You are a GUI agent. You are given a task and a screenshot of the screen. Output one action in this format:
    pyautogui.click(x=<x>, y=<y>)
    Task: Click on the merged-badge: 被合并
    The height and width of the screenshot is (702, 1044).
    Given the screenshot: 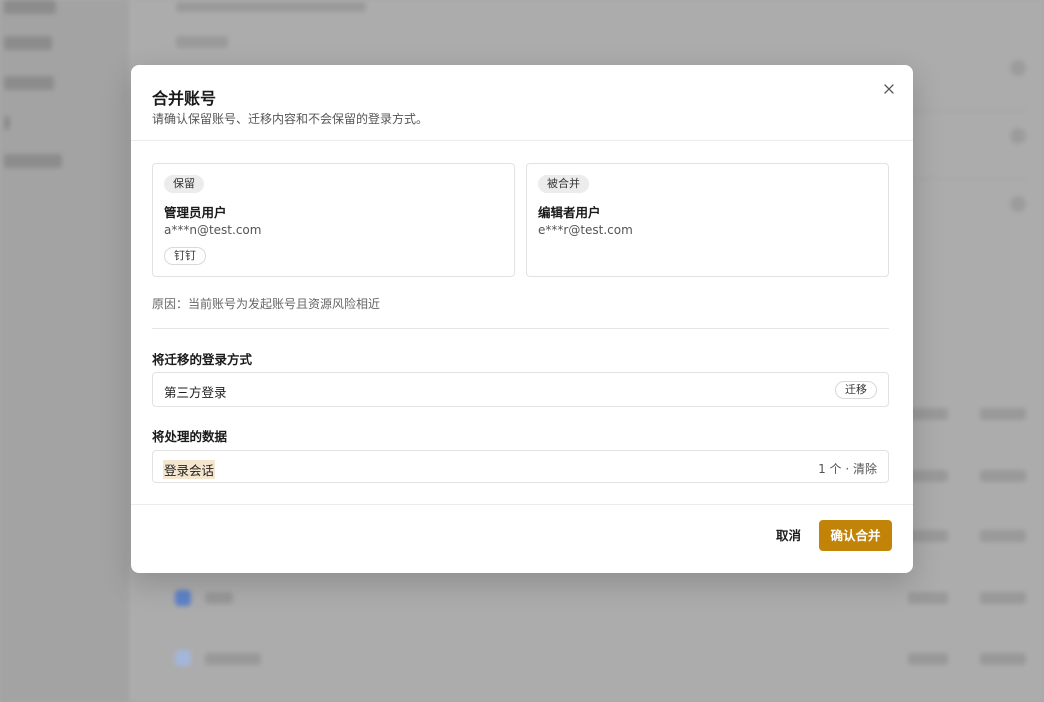 What is the action you would take?
    pyautogui.click(x=563, y=184)
    